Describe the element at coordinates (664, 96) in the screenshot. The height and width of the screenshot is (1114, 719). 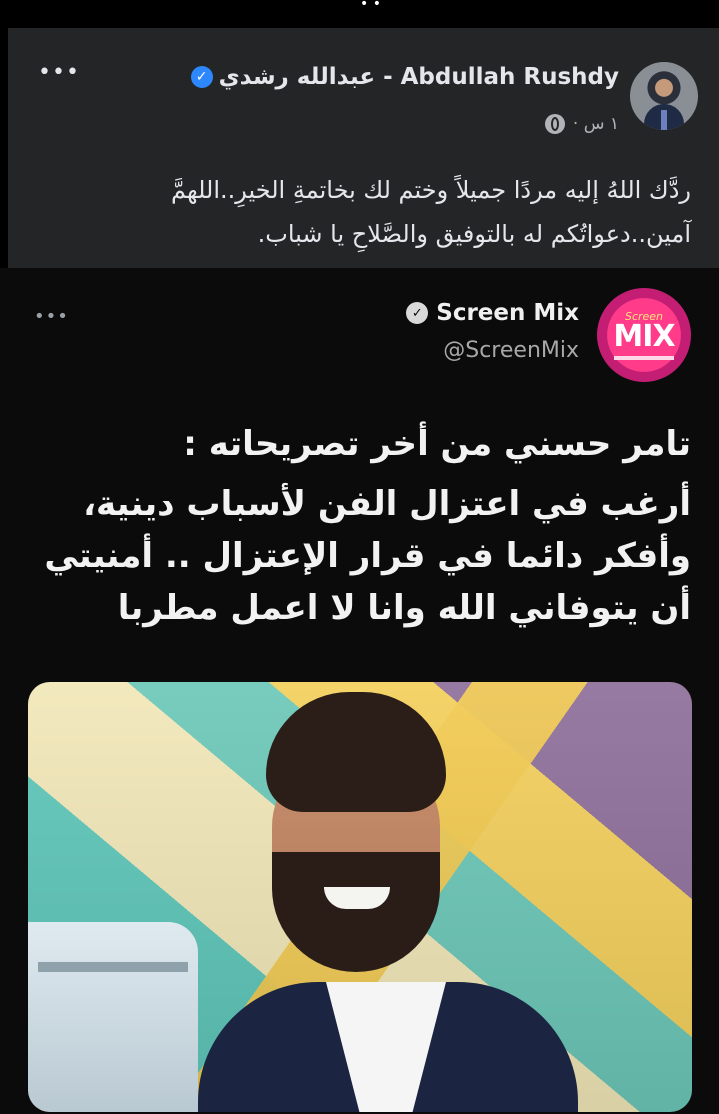
I see `author-avatar` at that location.